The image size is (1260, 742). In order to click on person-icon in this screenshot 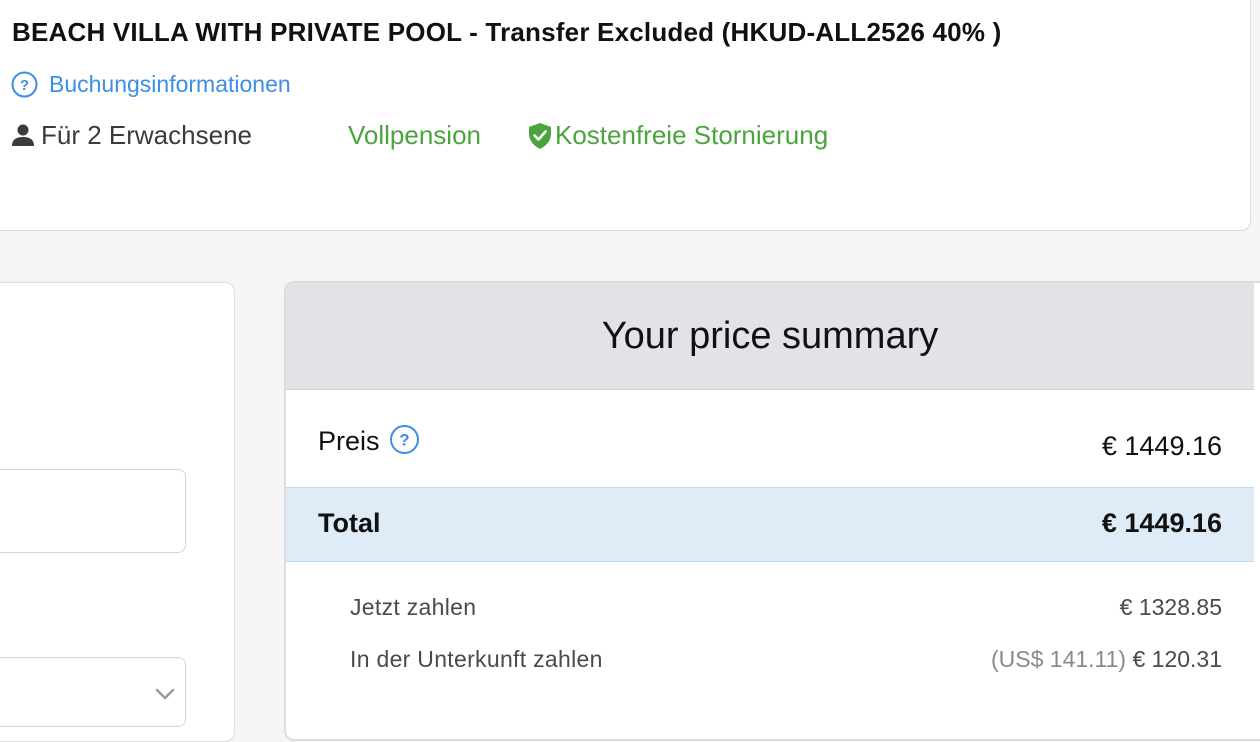, I will do `click(23, 136)`.